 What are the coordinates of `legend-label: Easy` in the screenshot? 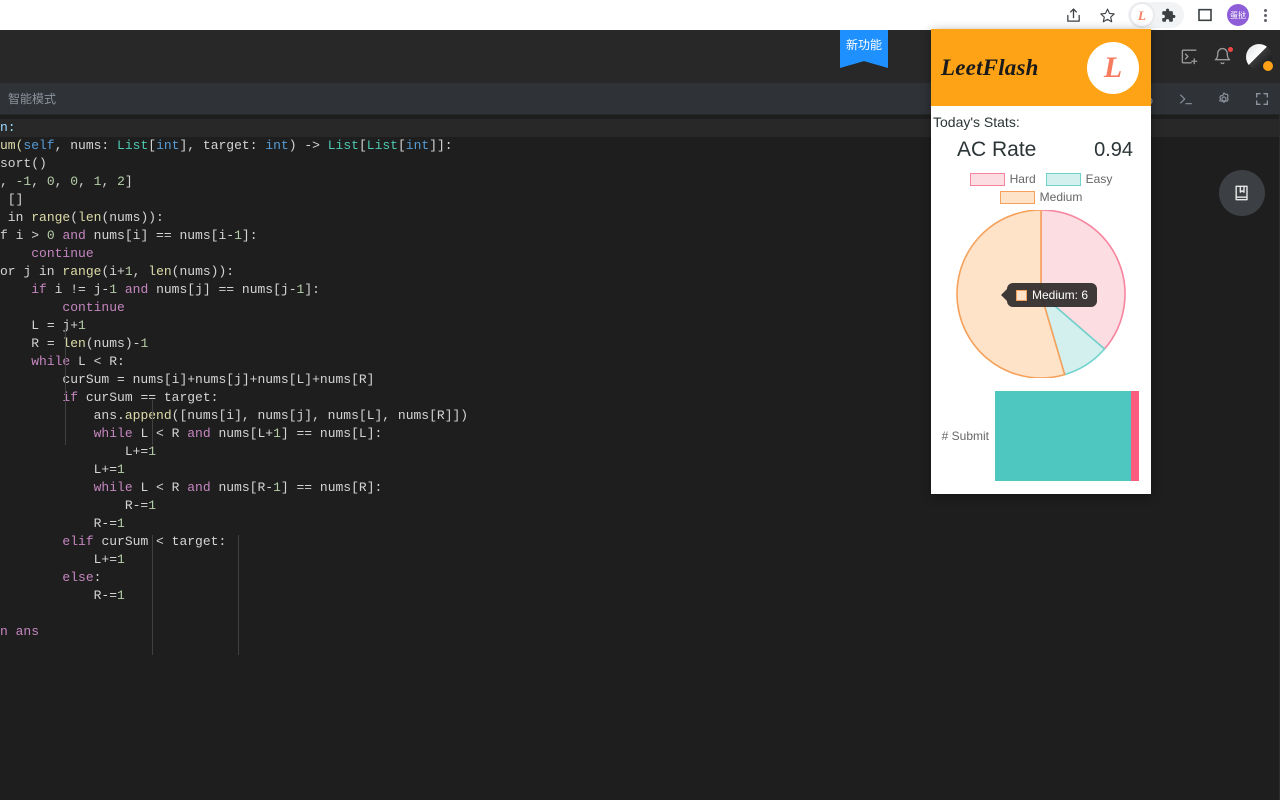 It's located at (1099, 179).